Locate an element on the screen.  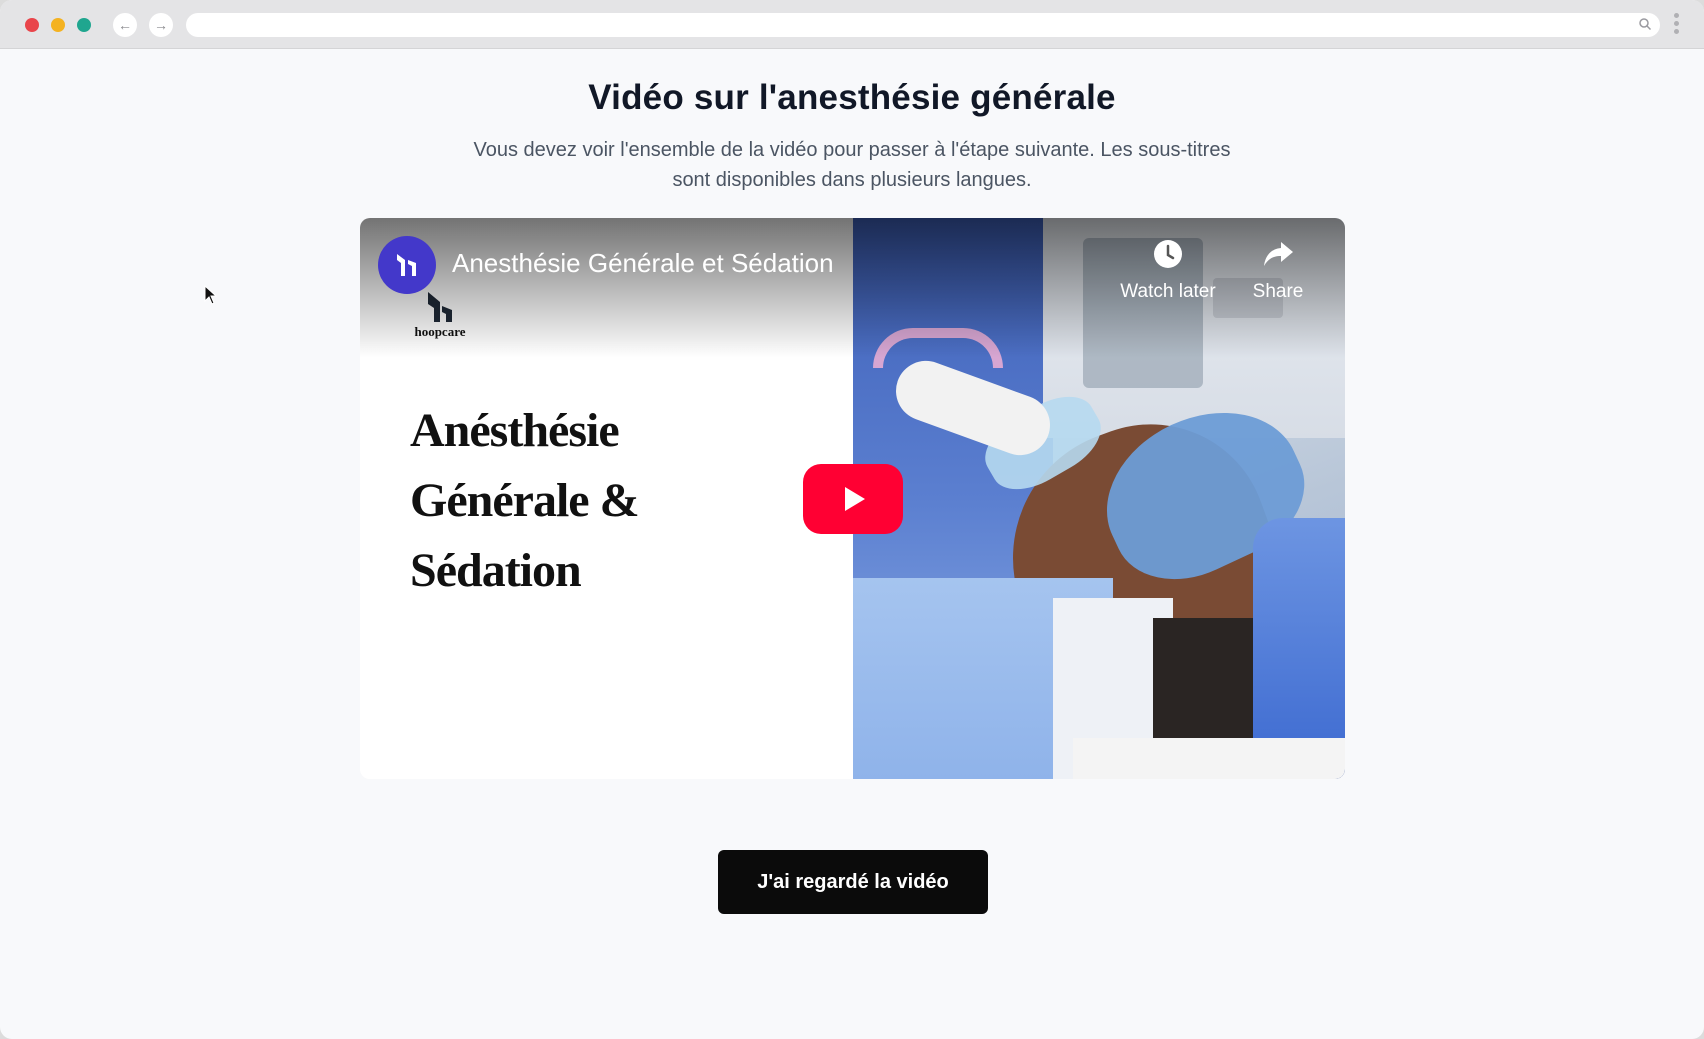
share-button: Share is located at coordinates (1278, 270).